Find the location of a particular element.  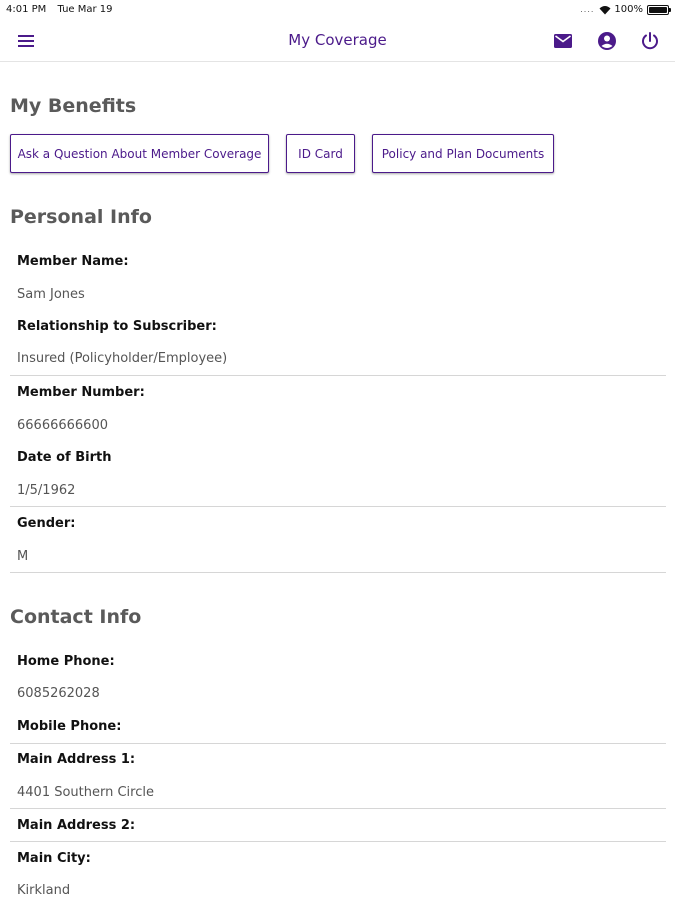

date-of-birth-label: Date of Birth is located at coordinates (64, 457).